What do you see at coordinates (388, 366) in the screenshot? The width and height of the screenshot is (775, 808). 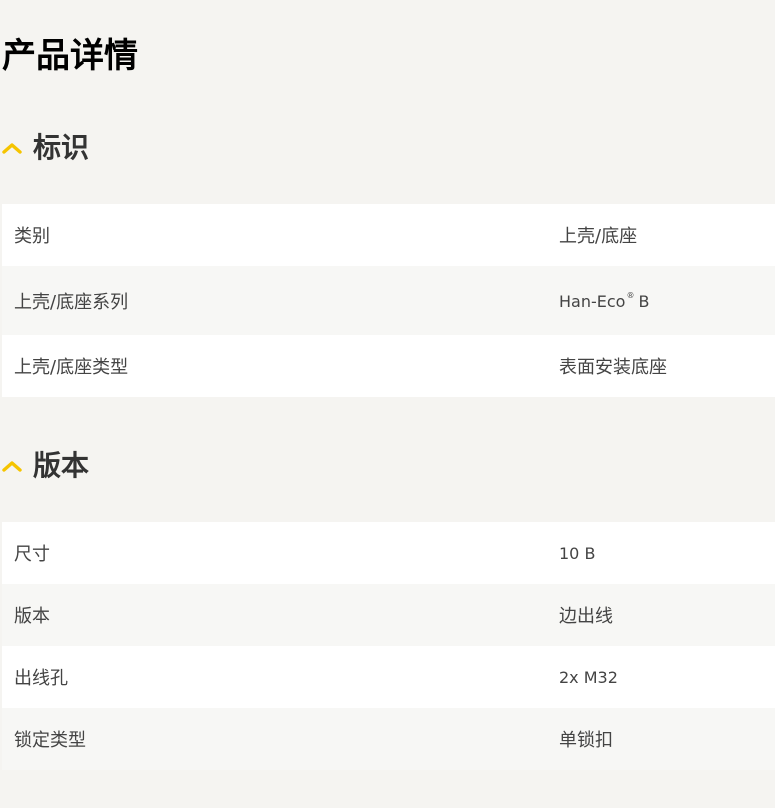 I see `table-row: 上壳/底座类型 表面安装底座` at bounding box center [388, 366].